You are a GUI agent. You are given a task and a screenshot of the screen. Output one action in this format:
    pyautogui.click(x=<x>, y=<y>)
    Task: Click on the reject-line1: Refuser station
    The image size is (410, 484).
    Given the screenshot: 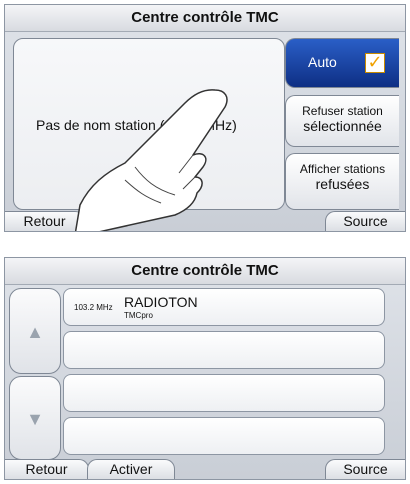 What is the action you would take?
    pyautogui.click(x=342, y=111)
    